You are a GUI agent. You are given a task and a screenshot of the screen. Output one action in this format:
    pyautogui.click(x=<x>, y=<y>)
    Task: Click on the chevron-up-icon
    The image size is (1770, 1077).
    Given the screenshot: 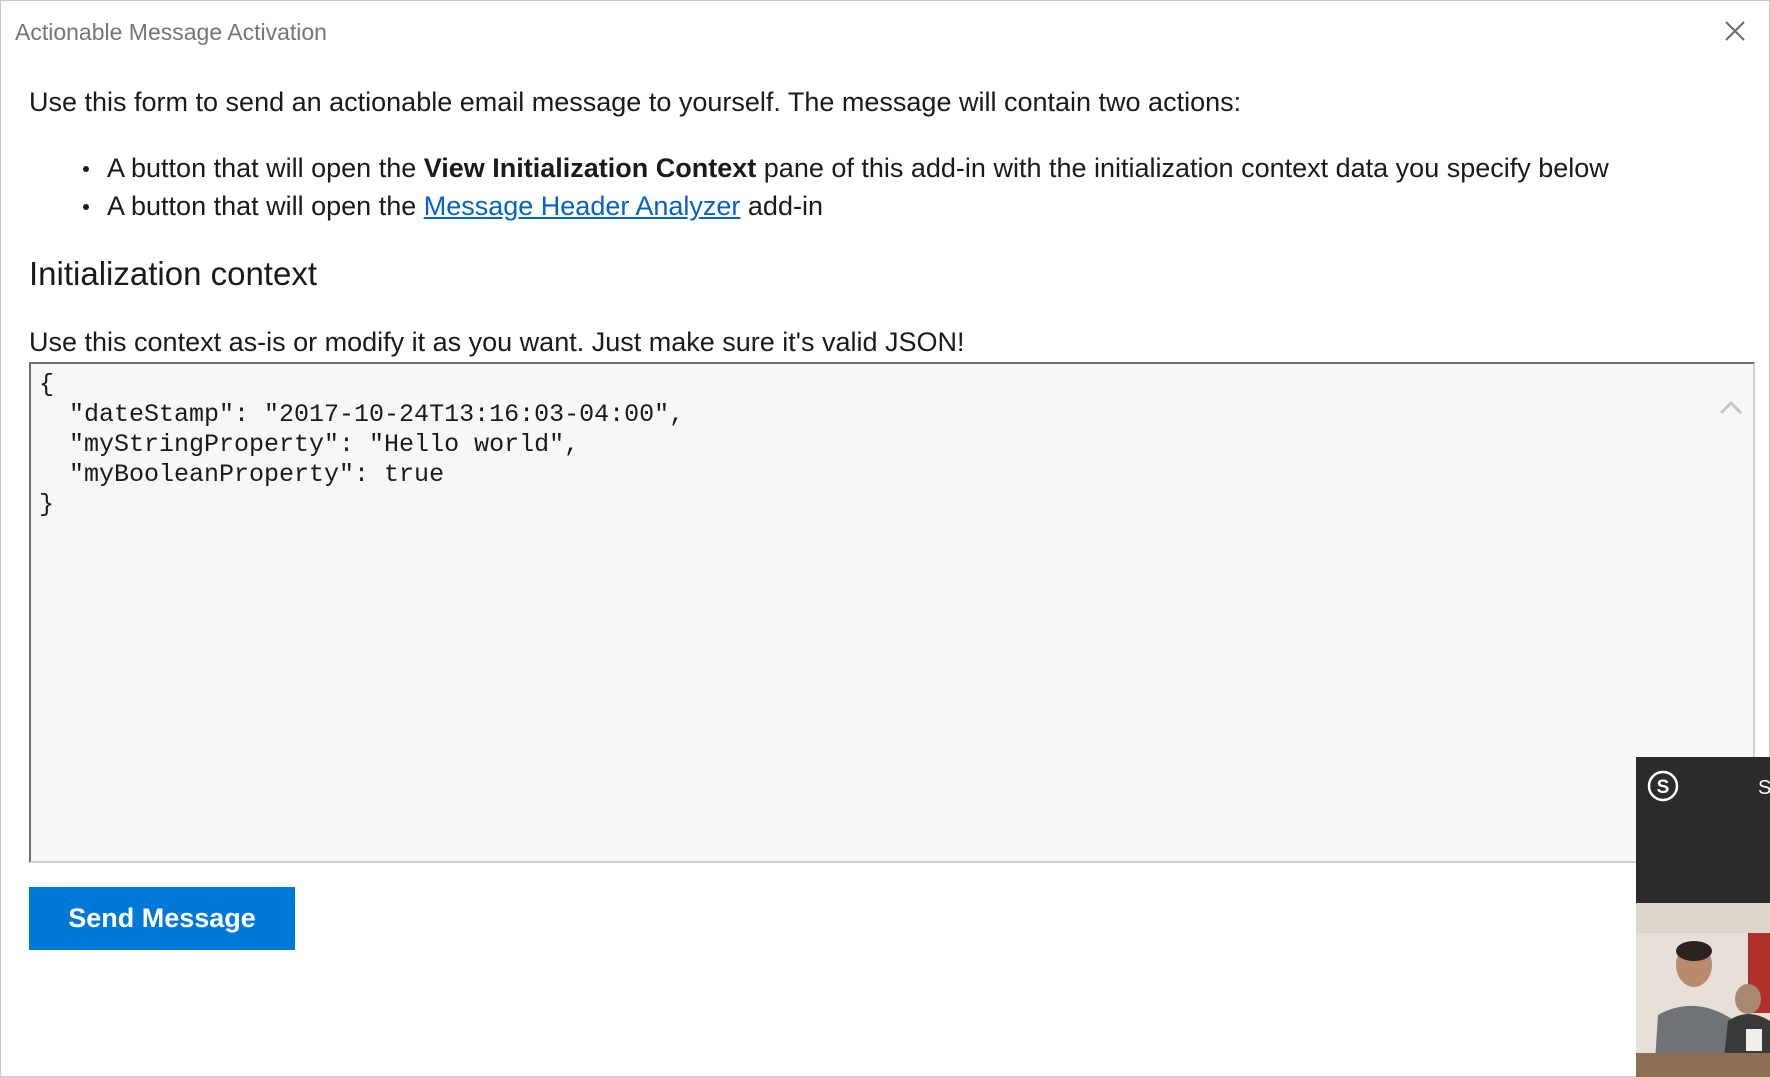 What is the action you would take?
    pyautogui.click(x=1731, y=407)
    